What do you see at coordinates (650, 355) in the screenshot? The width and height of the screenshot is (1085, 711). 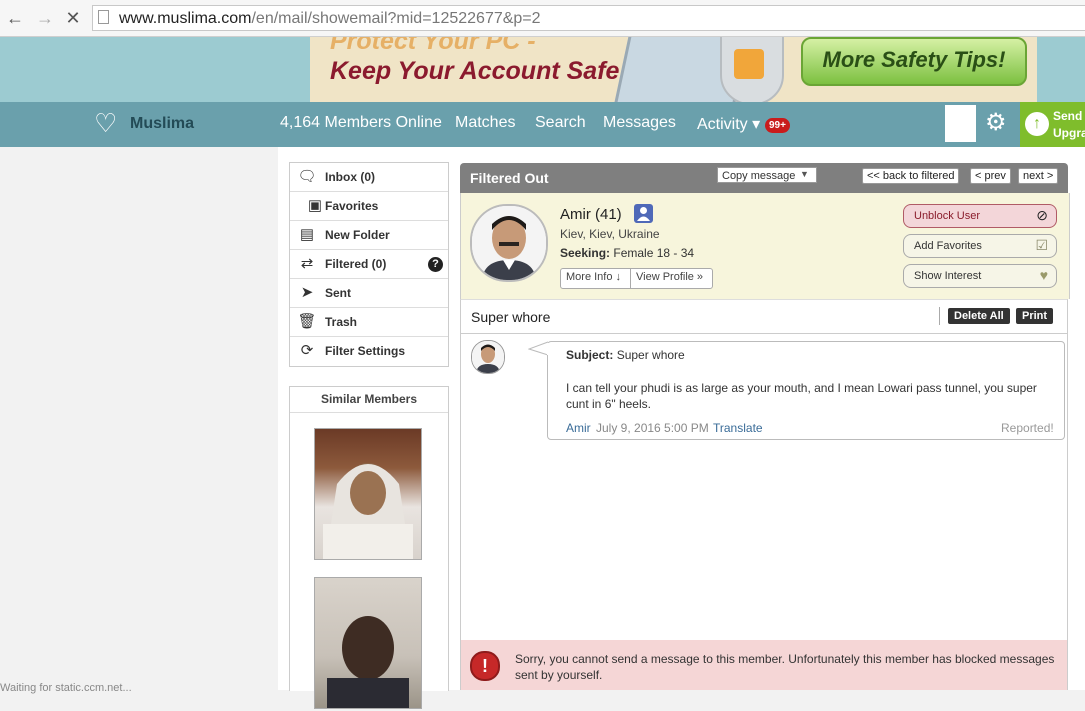 I see `subject-value: Super whore` at bounding box center [650, 355].